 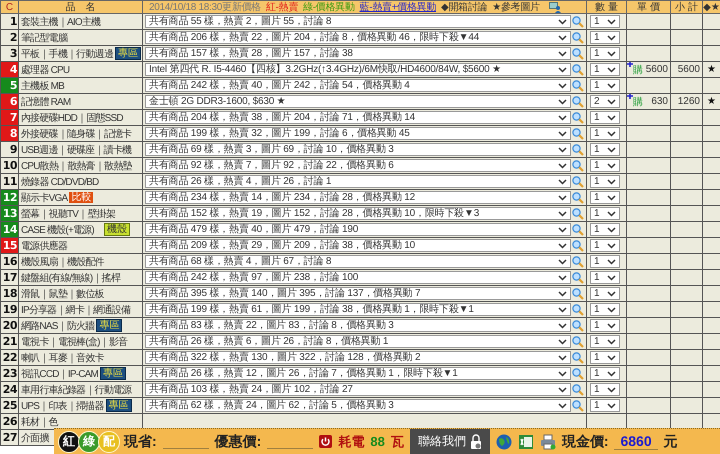 What do you see at coordinates (81, 197) in the screenshot?
I see `category-tag: 比較` at bounding box center [81, 197].